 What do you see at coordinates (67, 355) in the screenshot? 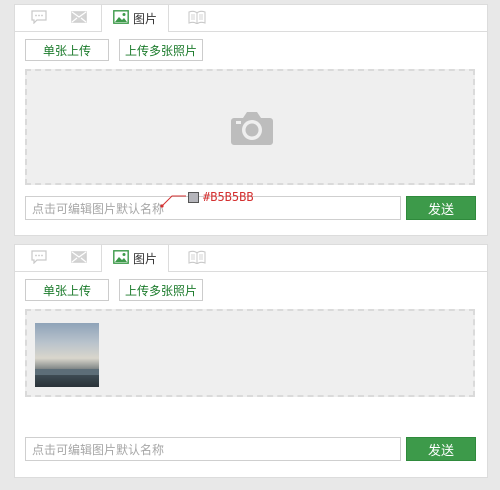
I see `uploaded-image-thumbnail` at bounding box center [67, 355].